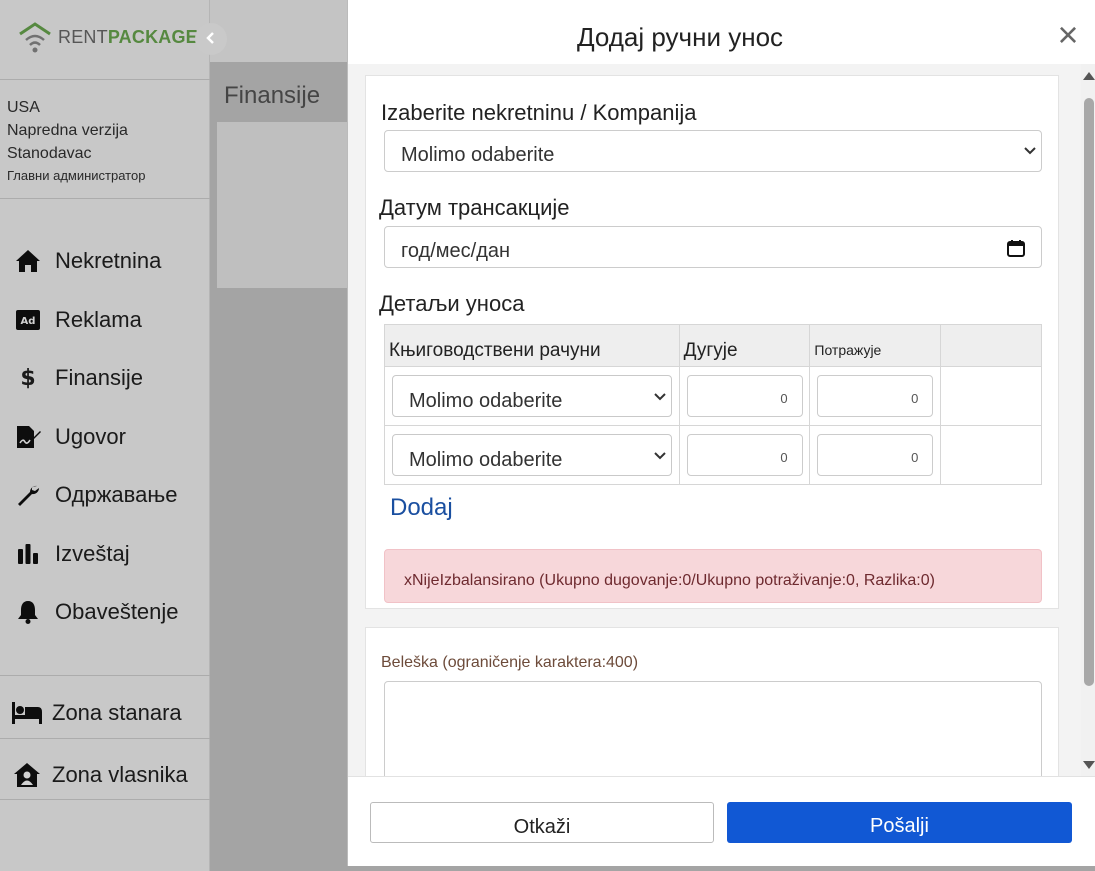 This screenshot has width=1095, height=871. What do you see at coordinates (532, 345) in the screenshot?
I see `col-accounts-header: Књиговодствени рачуни` at bounding box center [532, 345].